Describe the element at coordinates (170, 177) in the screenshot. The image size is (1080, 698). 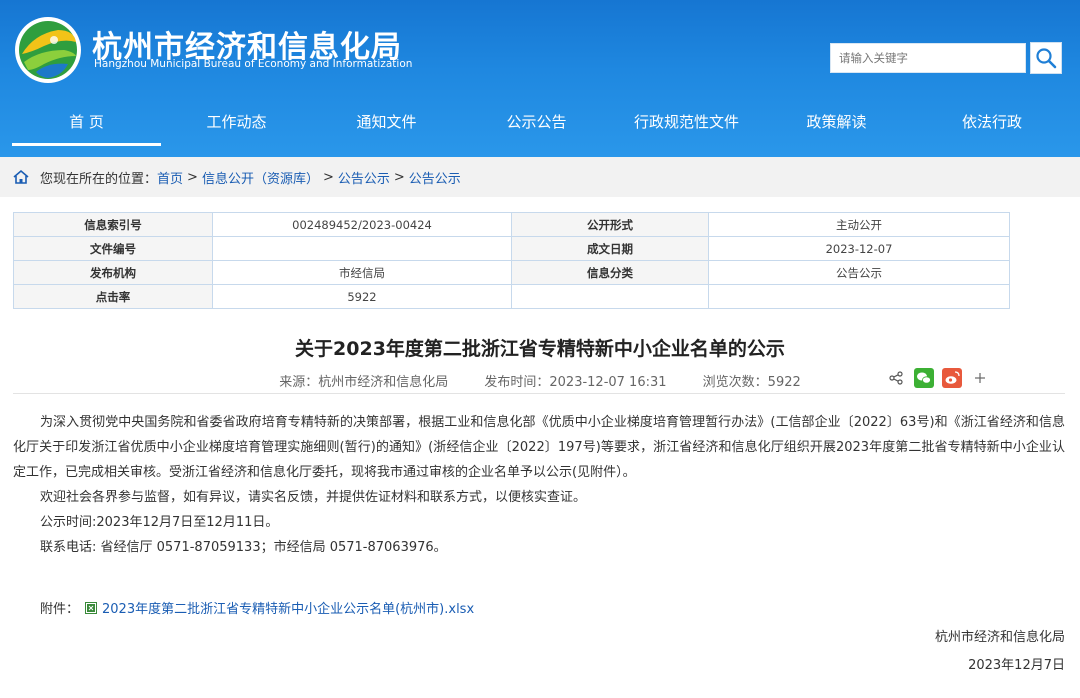
I see `breadcrumb-home: 首页` at that location.